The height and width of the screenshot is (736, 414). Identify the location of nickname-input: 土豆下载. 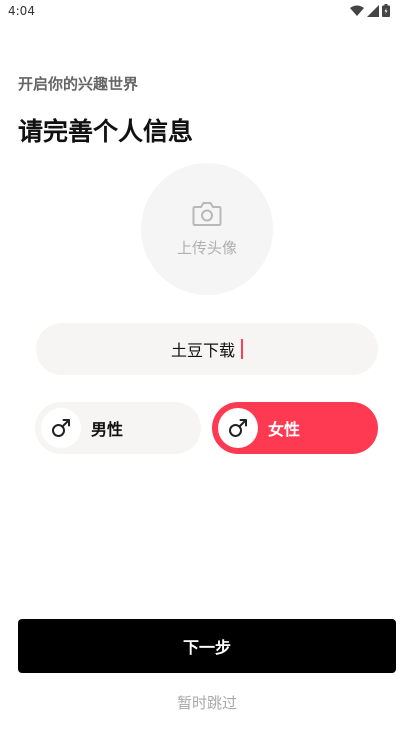
(207, 349).